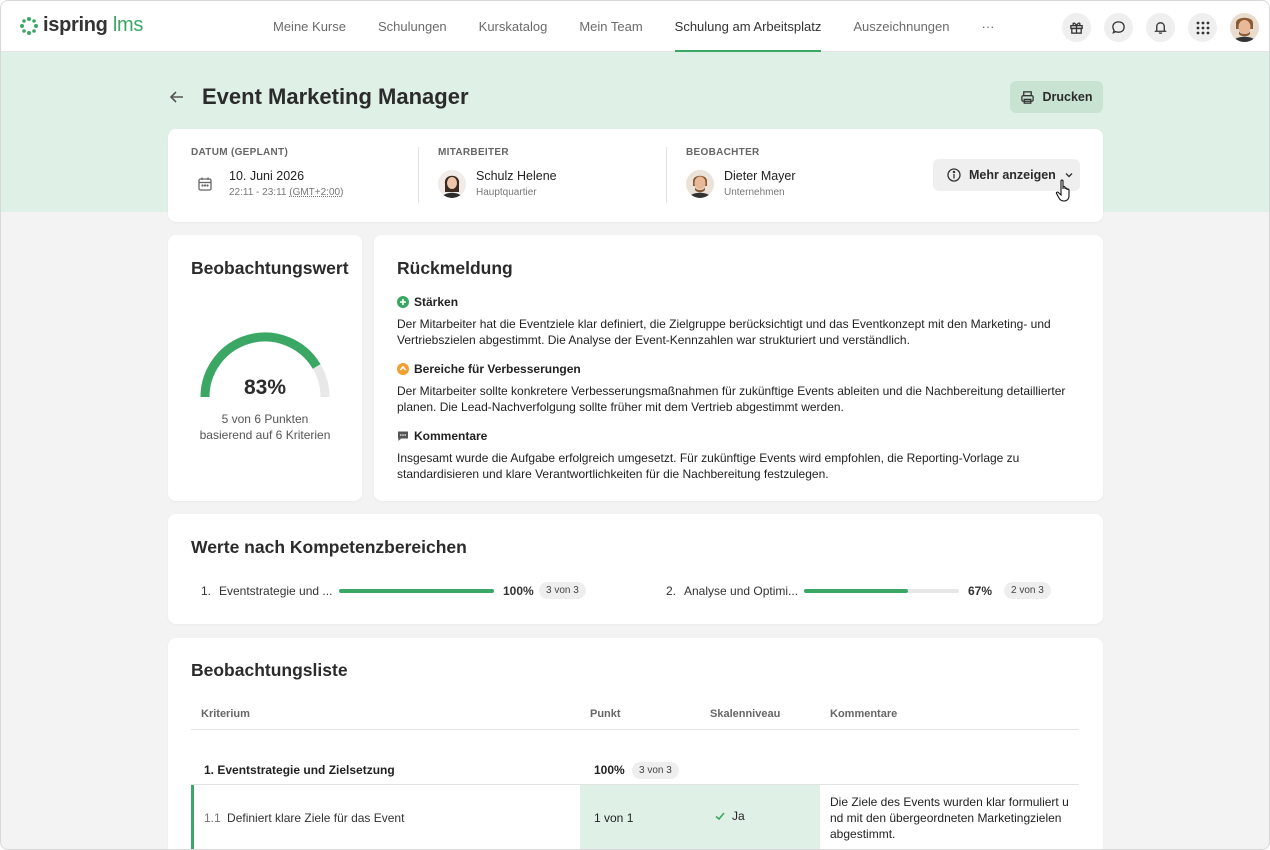 This screenshot has height=850, width=1270. Describe the element at coordinates (403, 369) in the screenshot. I see `arrow-up-circle-icon` at that location.